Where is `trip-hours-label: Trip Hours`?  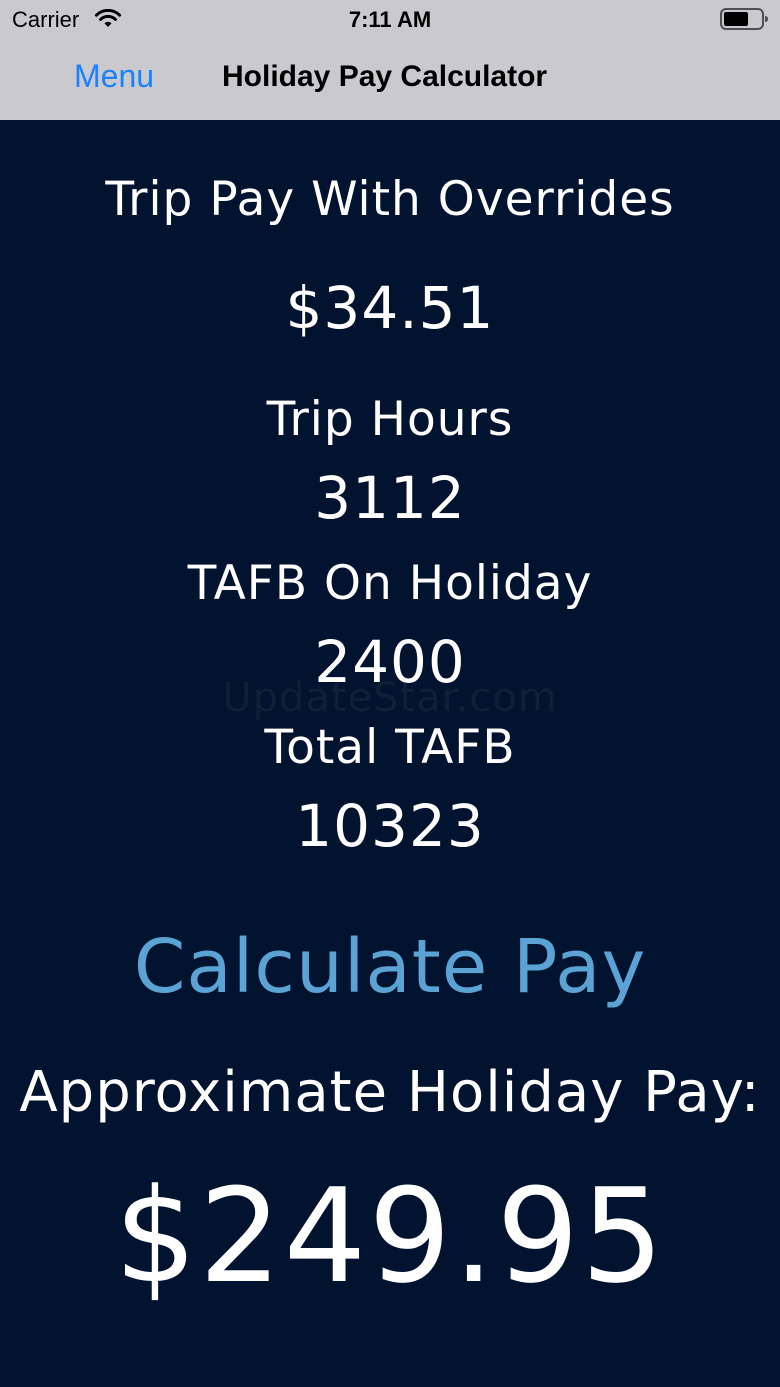 trip-hours-label: Trip Hours is located at coordinates (390, 419).